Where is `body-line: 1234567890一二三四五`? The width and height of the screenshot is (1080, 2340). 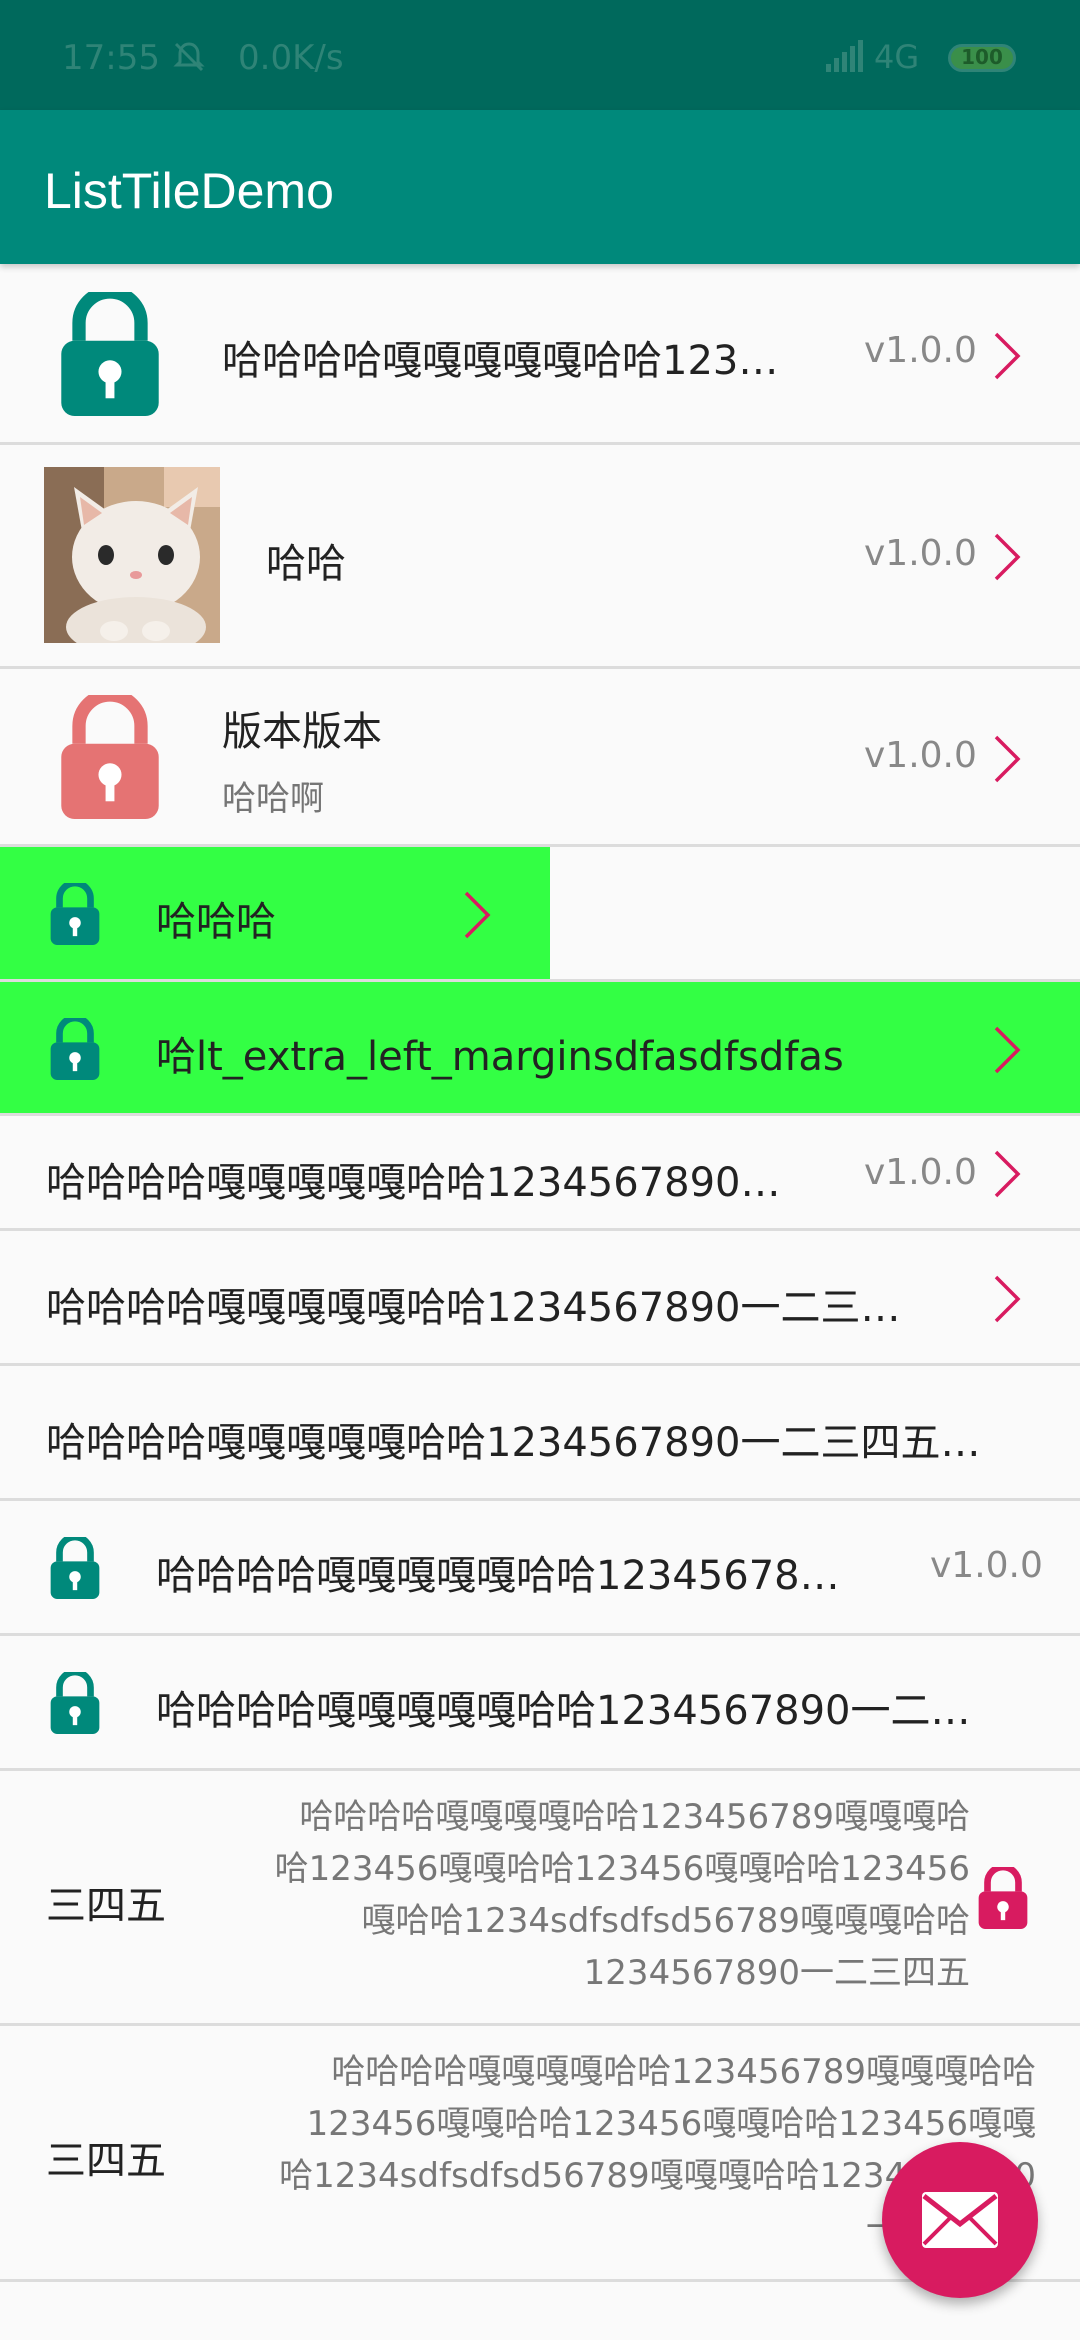 body-line: 1234567890一二三四五 is located at coordinates (776, 1973).